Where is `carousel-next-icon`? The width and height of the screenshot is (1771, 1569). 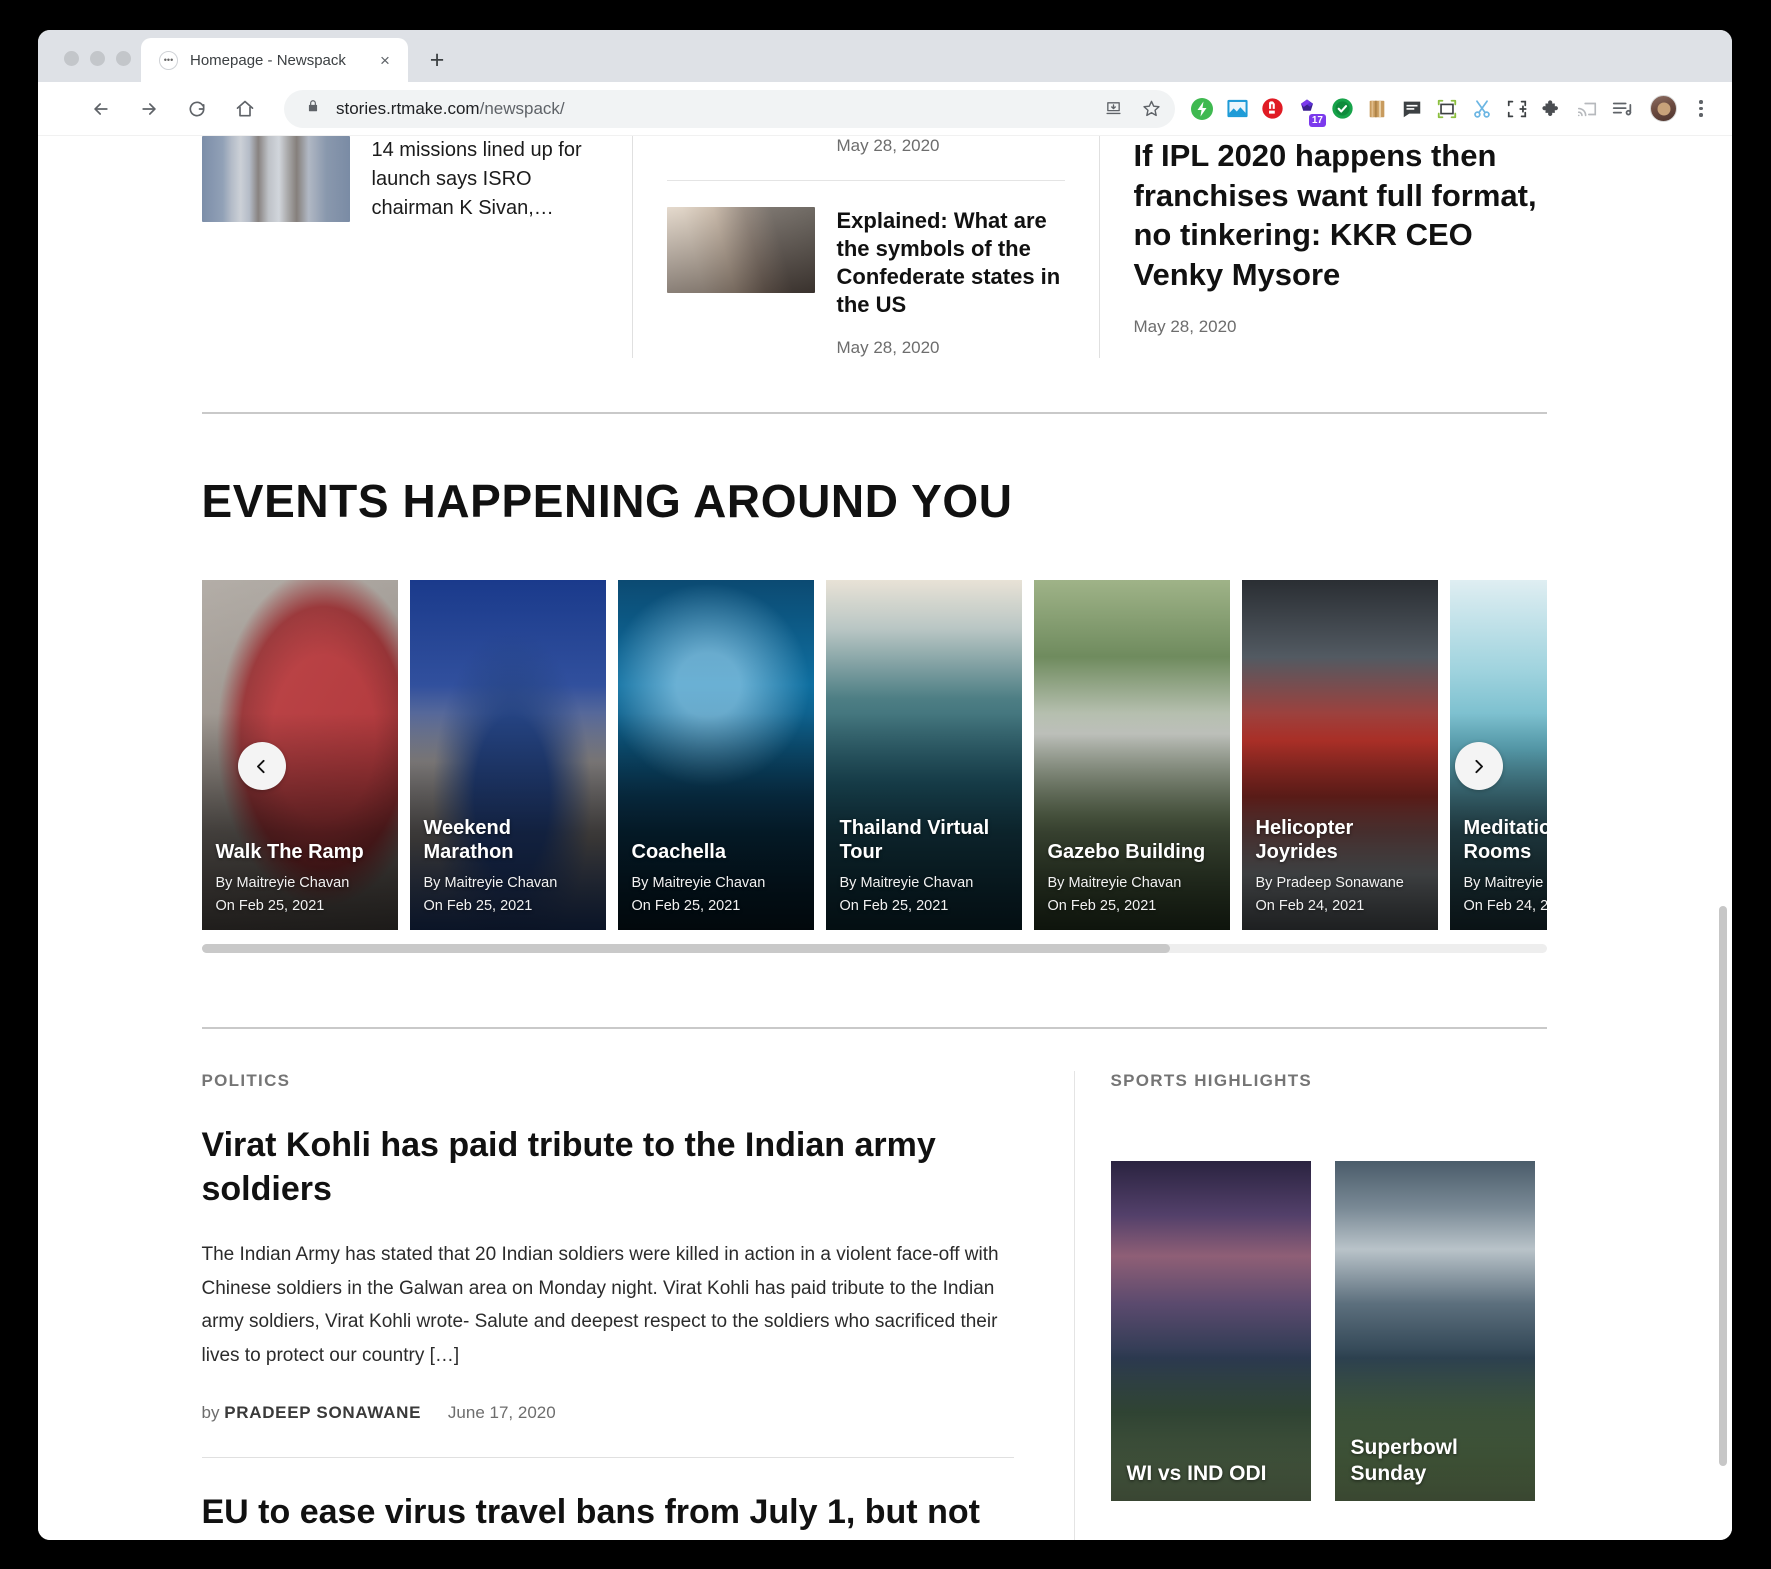
carousel-next-icon is located at coordinates (1478, 766).